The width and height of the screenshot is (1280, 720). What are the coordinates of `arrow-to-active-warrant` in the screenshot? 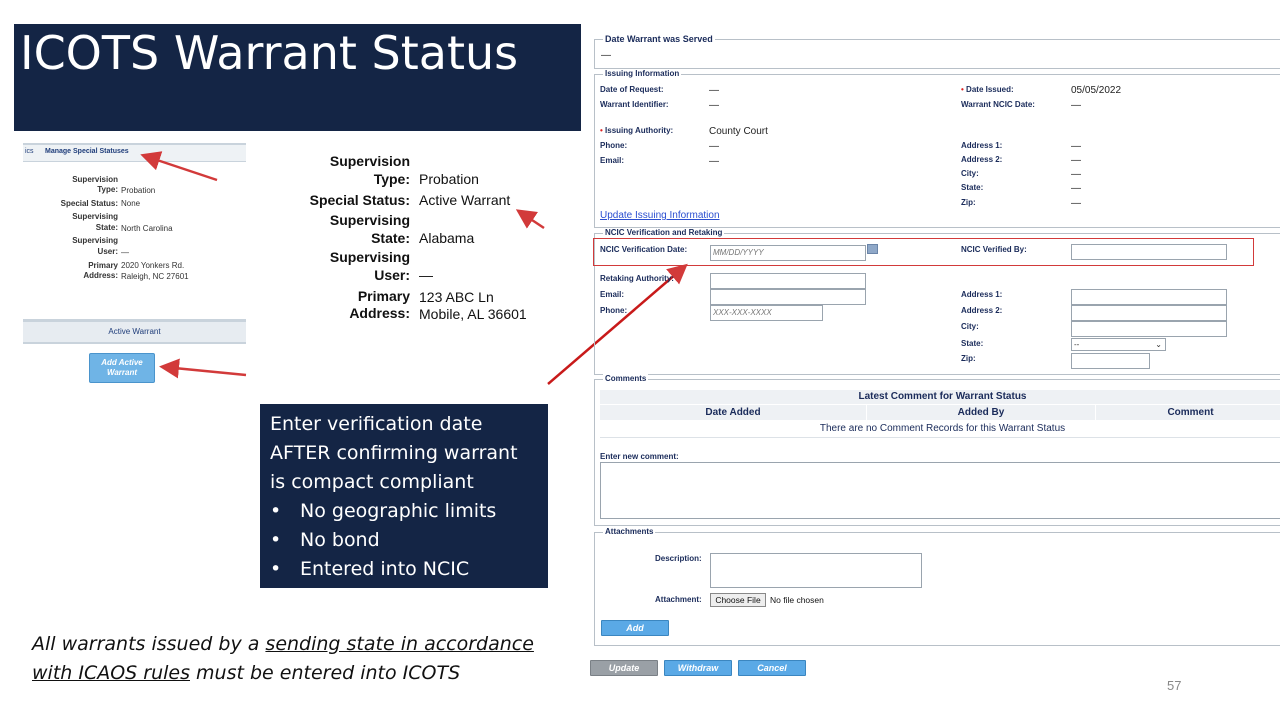 It's located at (530, 219).